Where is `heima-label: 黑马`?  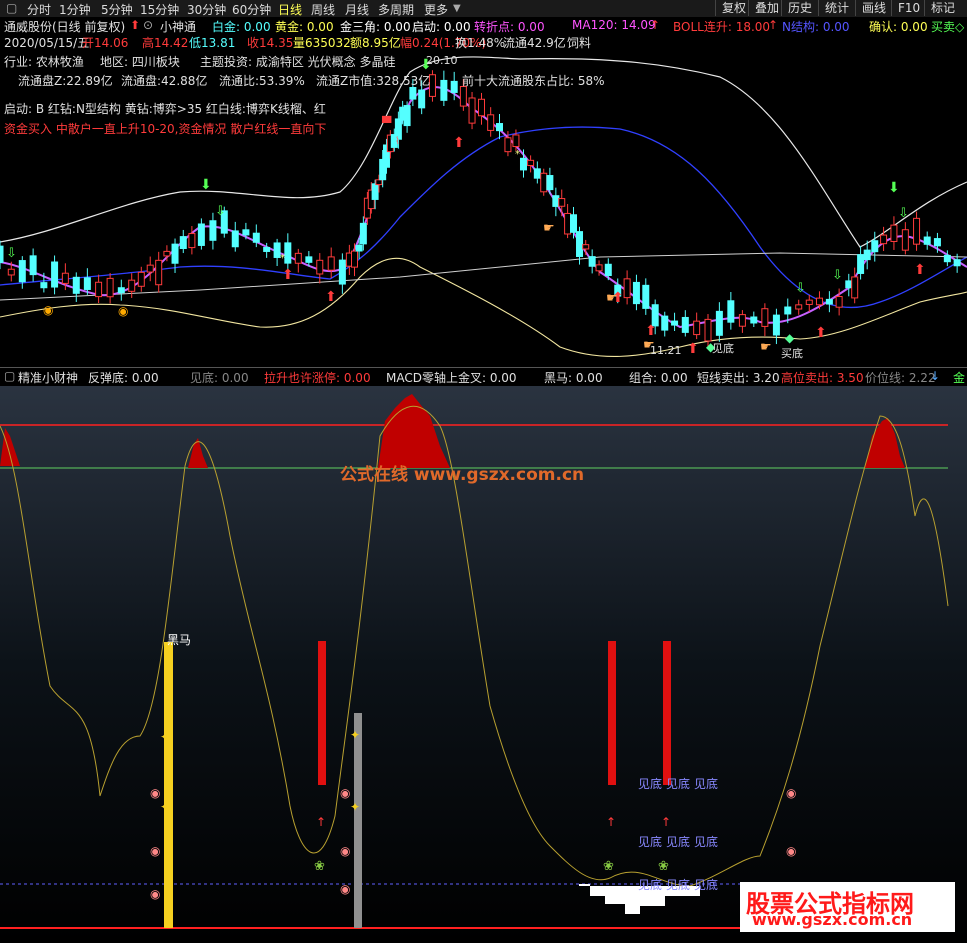 heima-label: 黑马 is located at coordinates (179, 640).